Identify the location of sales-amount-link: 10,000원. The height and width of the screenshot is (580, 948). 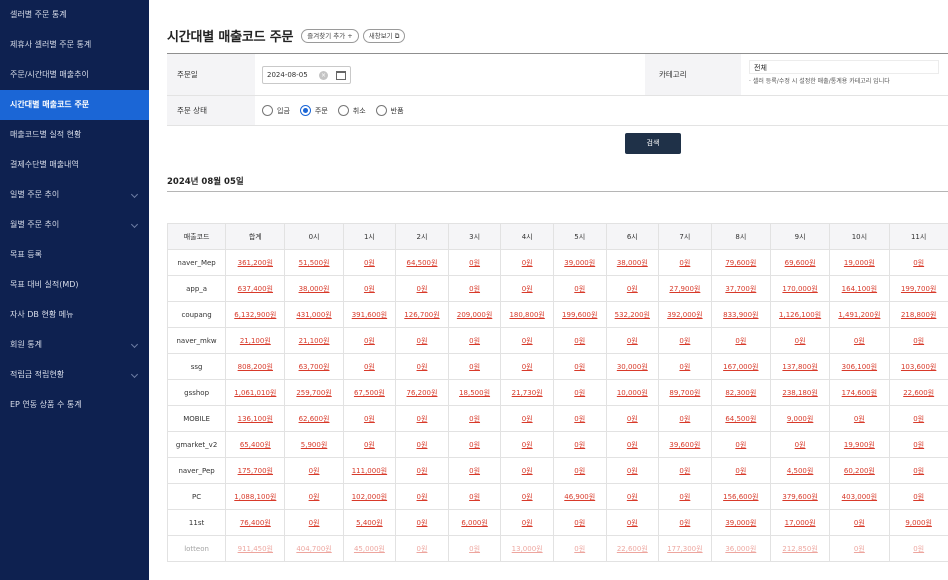
(632, 392).